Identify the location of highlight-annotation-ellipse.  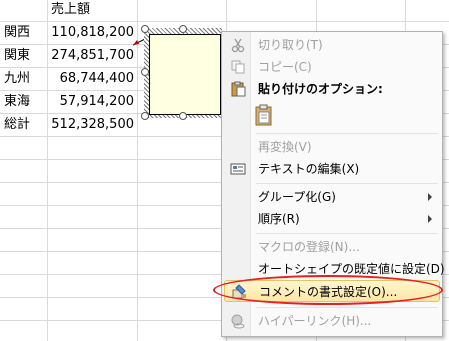
(328, 290).